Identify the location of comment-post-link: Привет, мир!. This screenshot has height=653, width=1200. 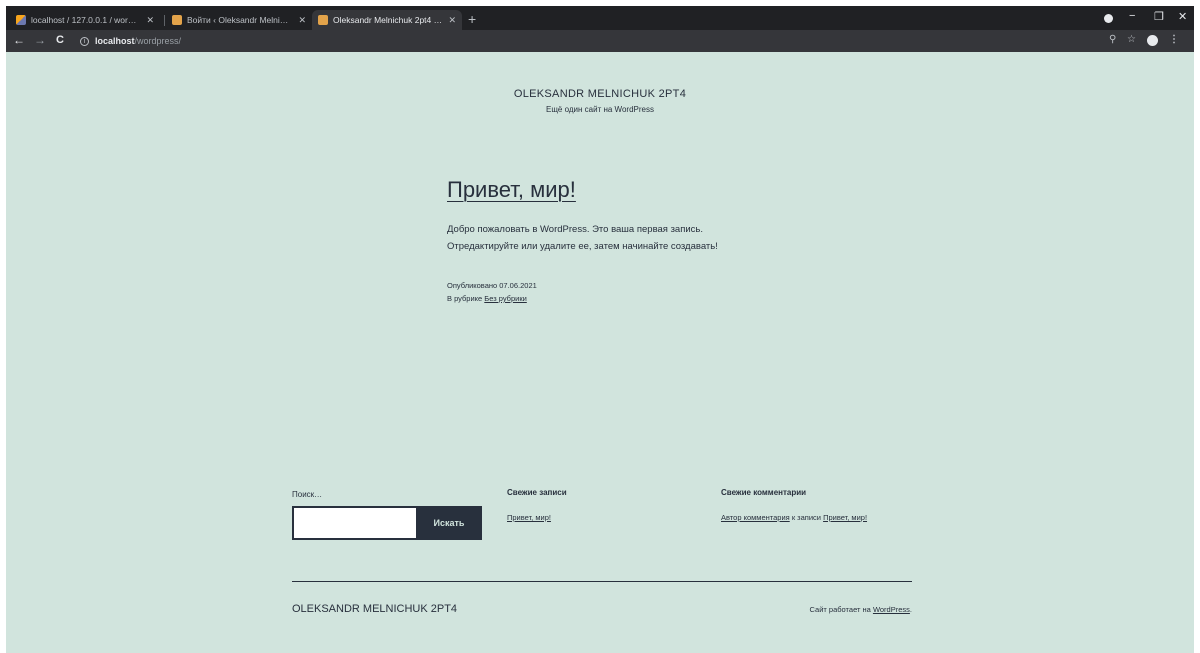
(845, 517).